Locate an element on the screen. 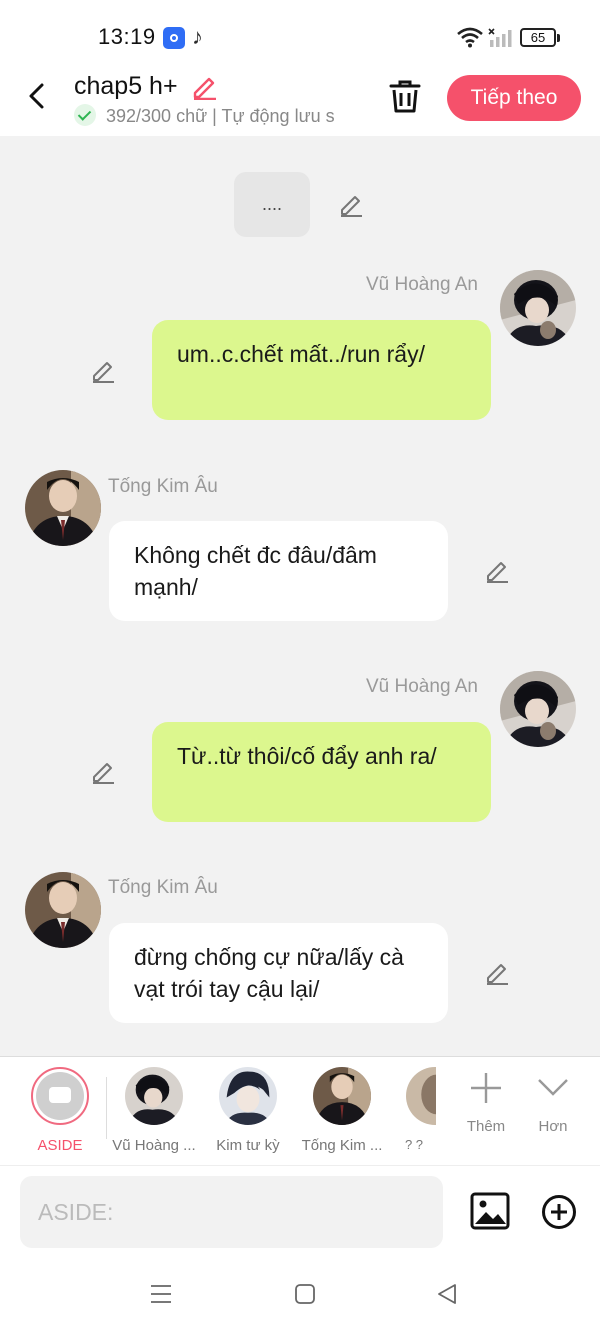  wifi-icon is located at coordinates (470, 37).